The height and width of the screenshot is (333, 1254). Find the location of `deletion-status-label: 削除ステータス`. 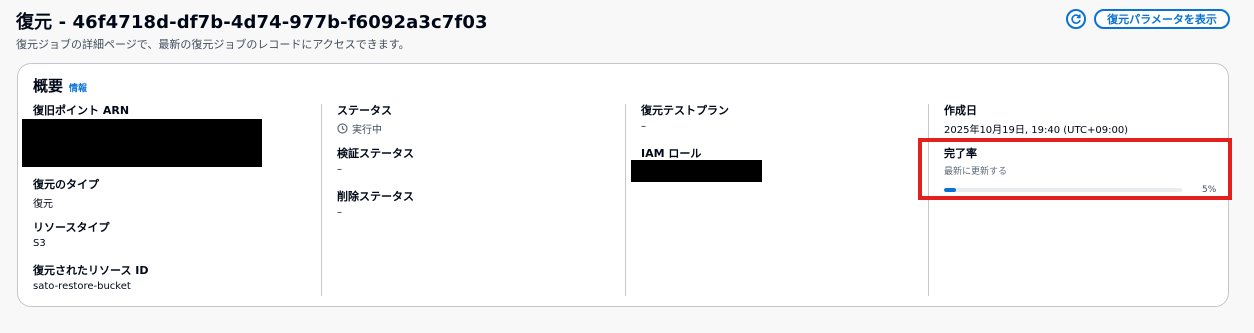

deletion-status-label: 削除ステータス is located at coordinates (375, 196).